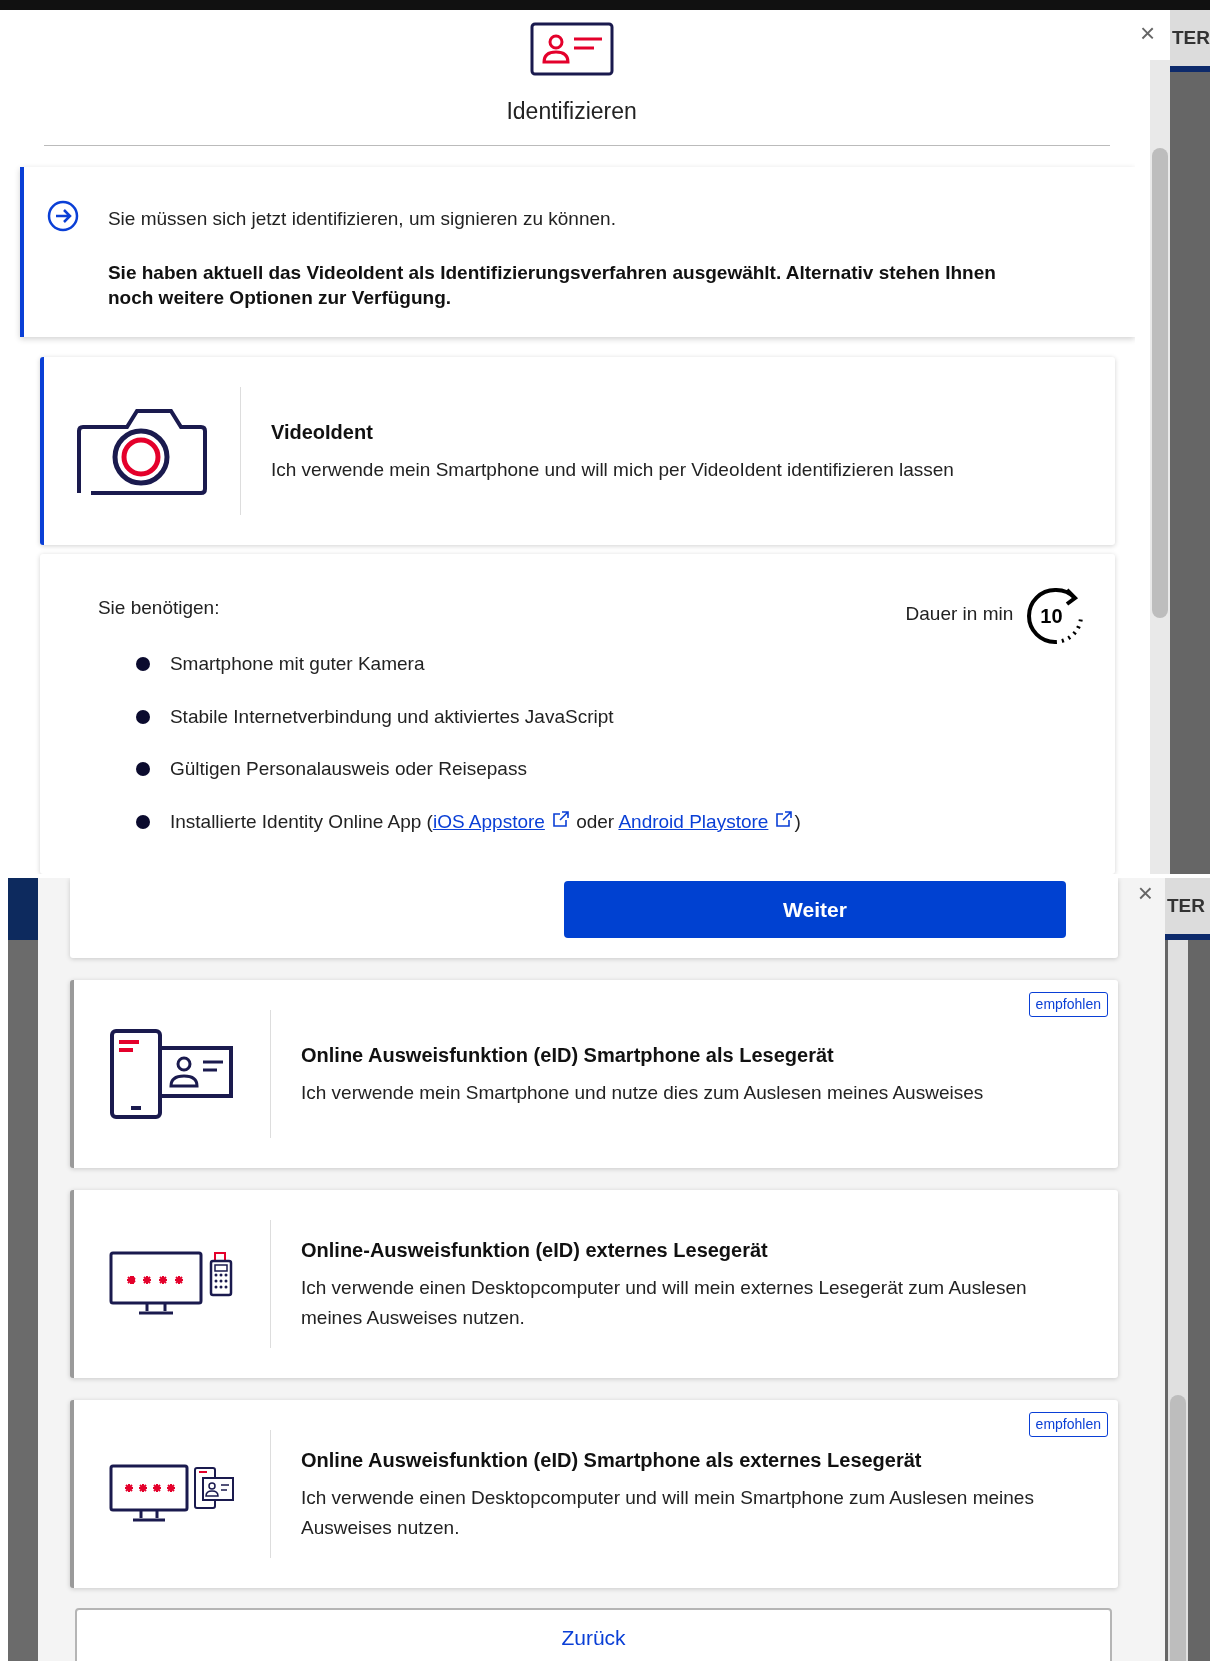  Describe the element at coordinates (571, 111) in the screenshot. I see `dialog-title: Identifizieren` at that location.